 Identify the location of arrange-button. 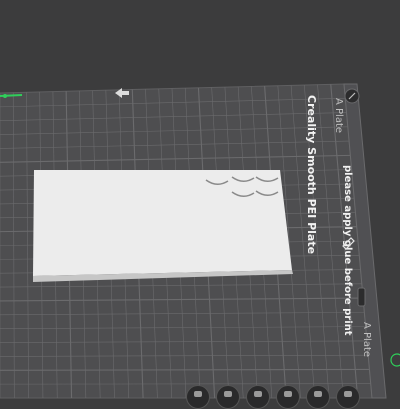
(228, 397).